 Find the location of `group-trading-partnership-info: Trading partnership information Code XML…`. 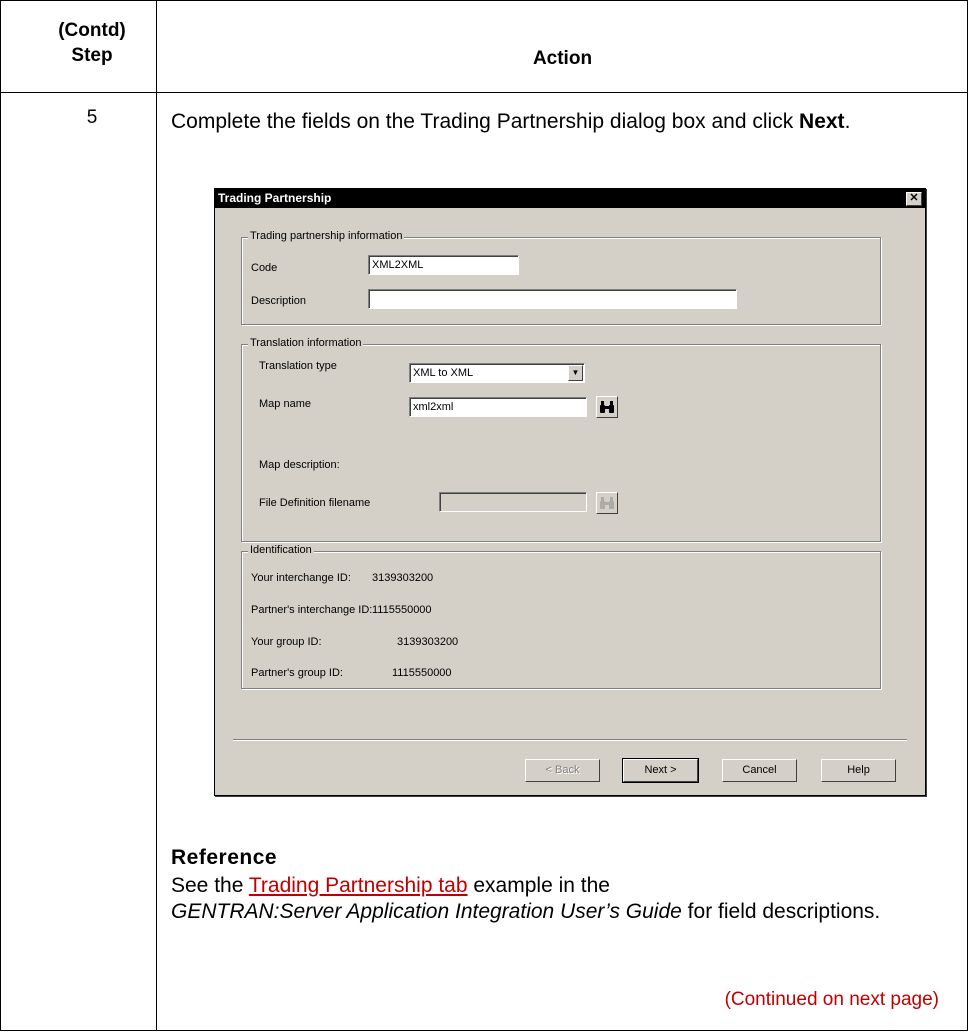

group-trading-partnership-info: Trading partnership information Code XML… is located at coordinates (561, 277).